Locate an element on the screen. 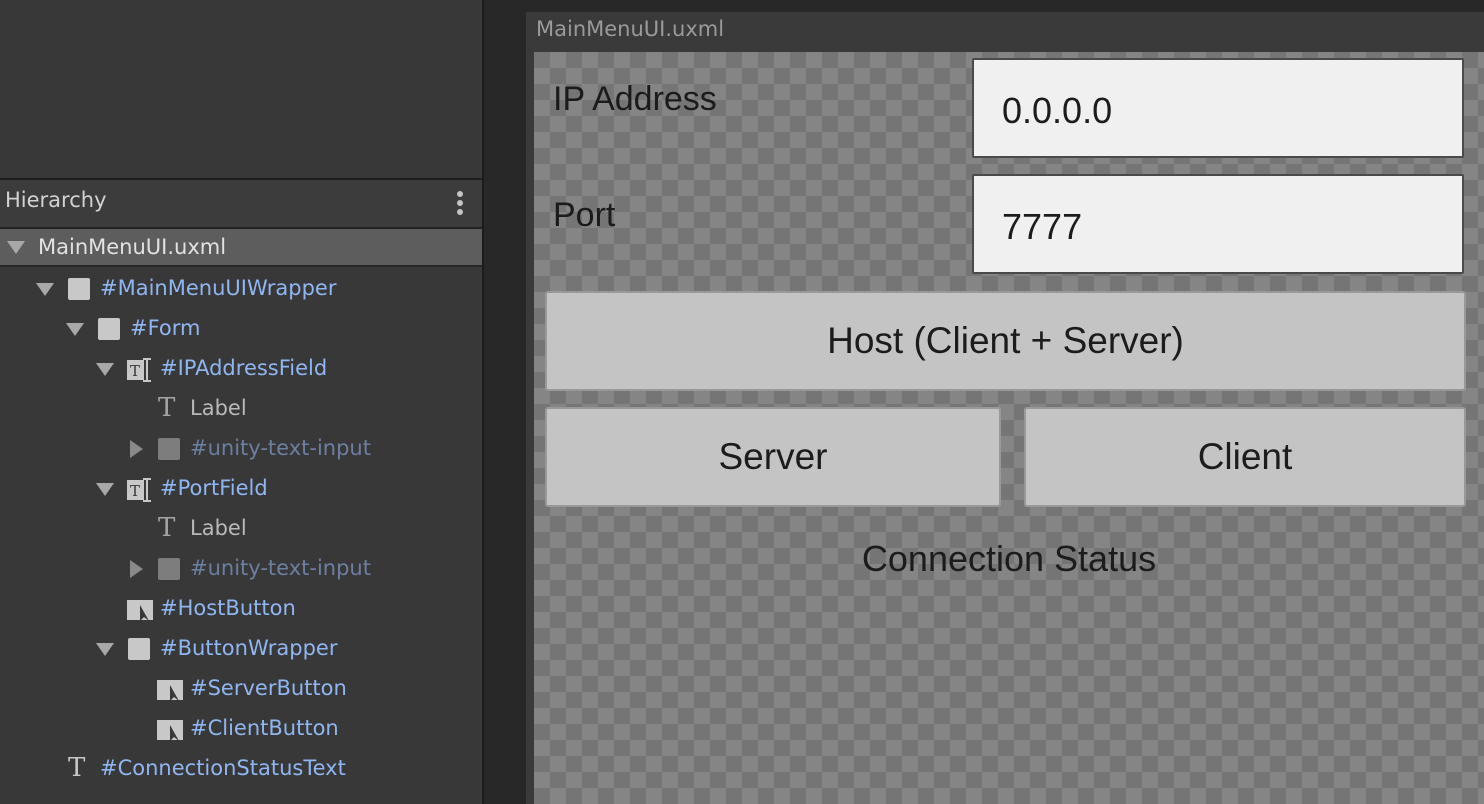 This screenshot has height=804, width=1484. tree-row-hostbutton: #HostButton is located at coordinates (241, 609).